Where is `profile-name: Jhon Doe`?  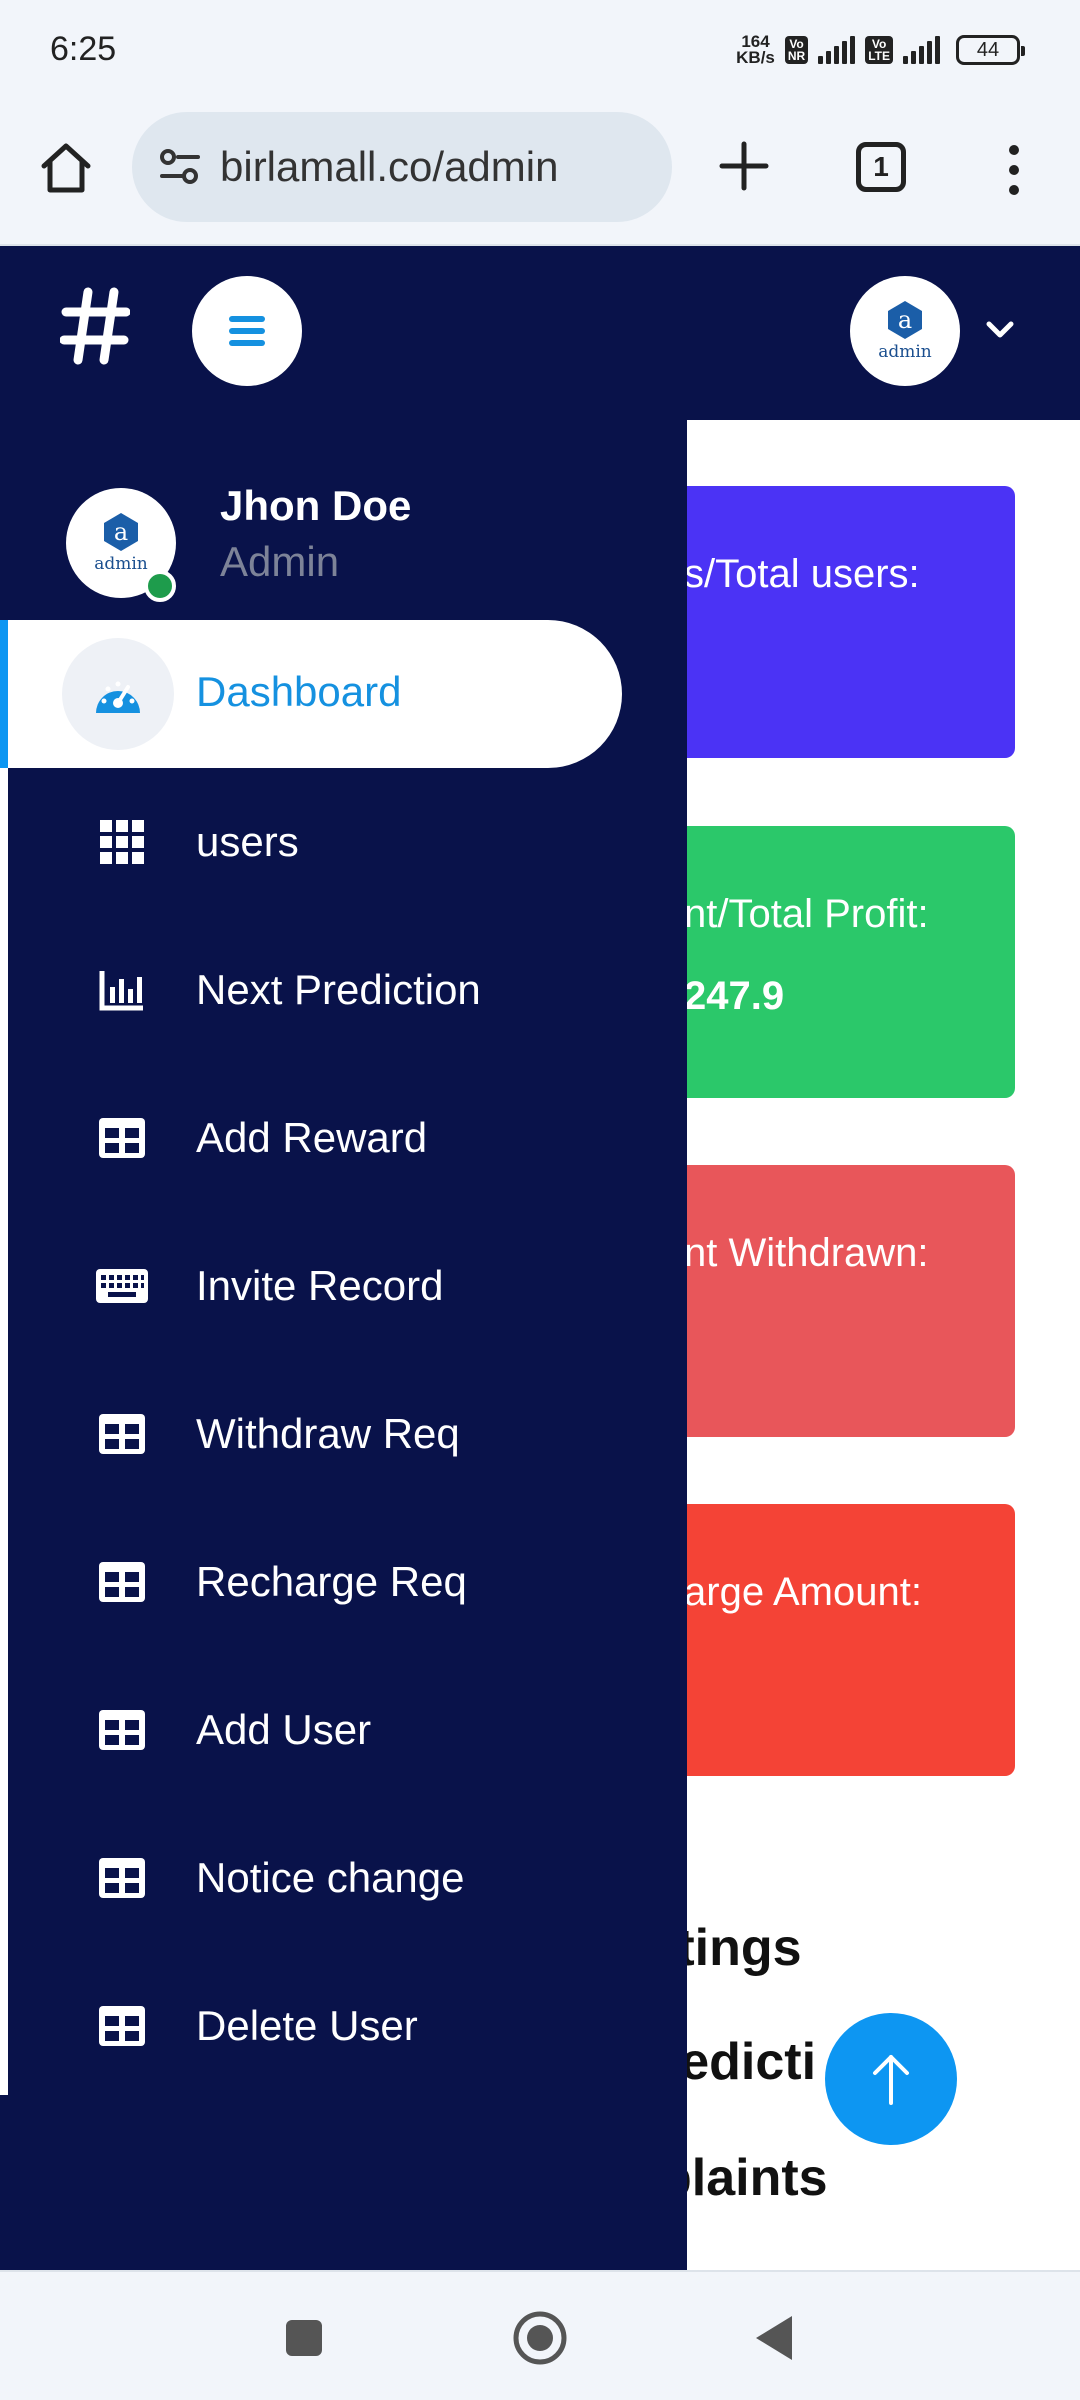
profile-name: Jhon Doe is located at coordinates (316, 505).